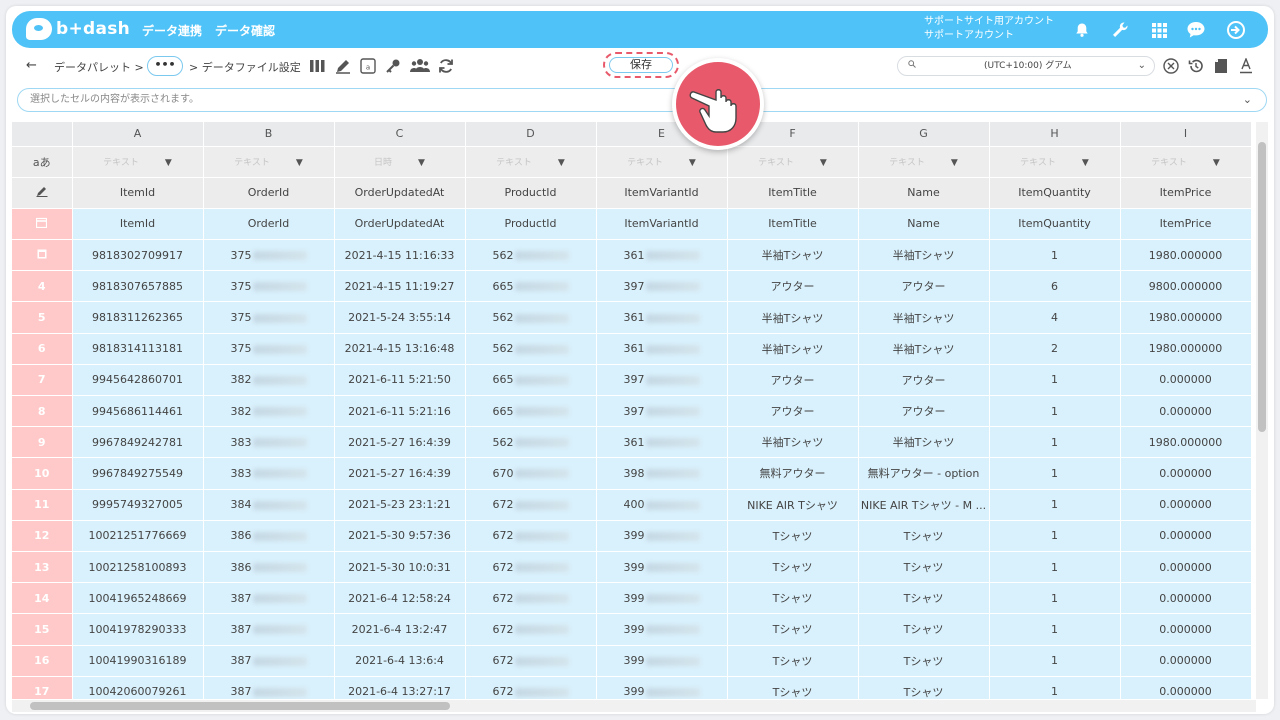  I want to click on font-color-icon, so click(1247, 65).